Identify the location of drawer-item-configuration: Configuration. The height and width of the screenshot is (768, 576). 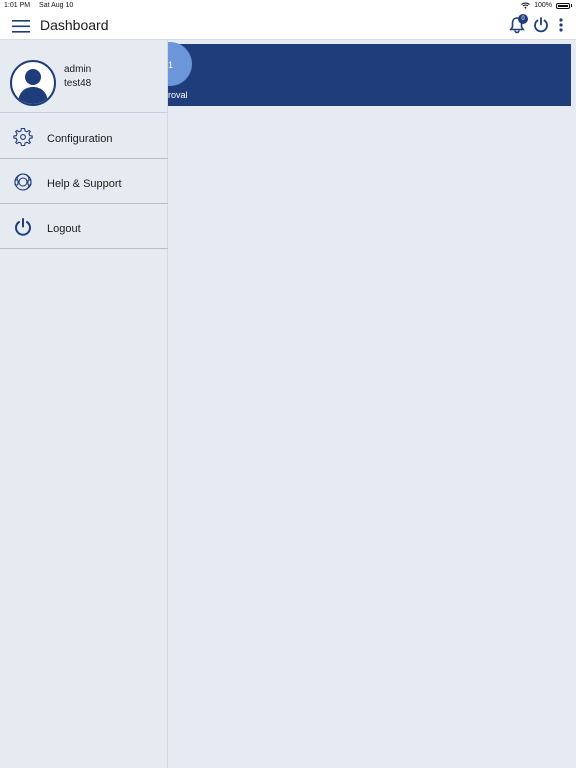
(84, 136).